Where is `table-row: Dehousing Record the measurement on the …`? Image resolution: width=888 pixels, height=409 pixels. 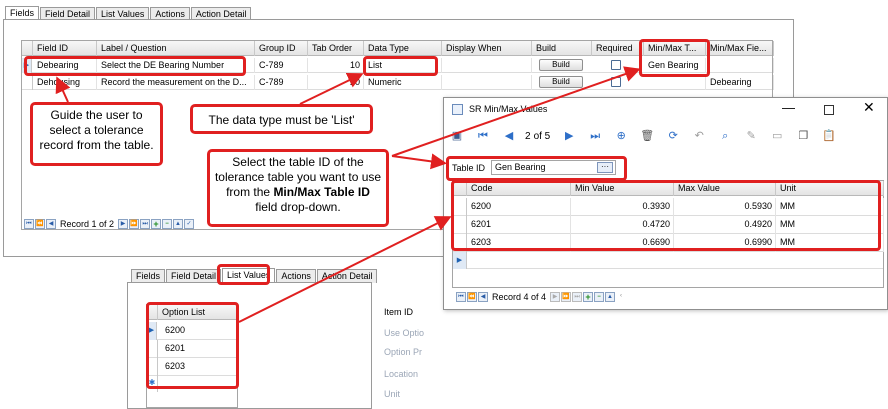
table-row: Dehousing Record the measurement on the … is located at coordinates (398, 82).